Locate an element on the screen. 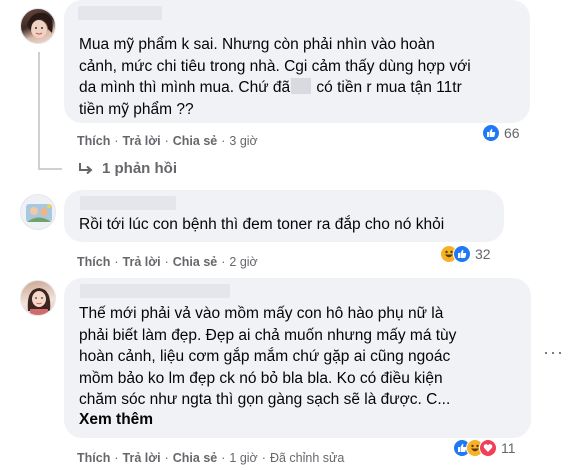 The image size is (580, 470). reaction-summary: 32 is located at coordinates (465, 254).